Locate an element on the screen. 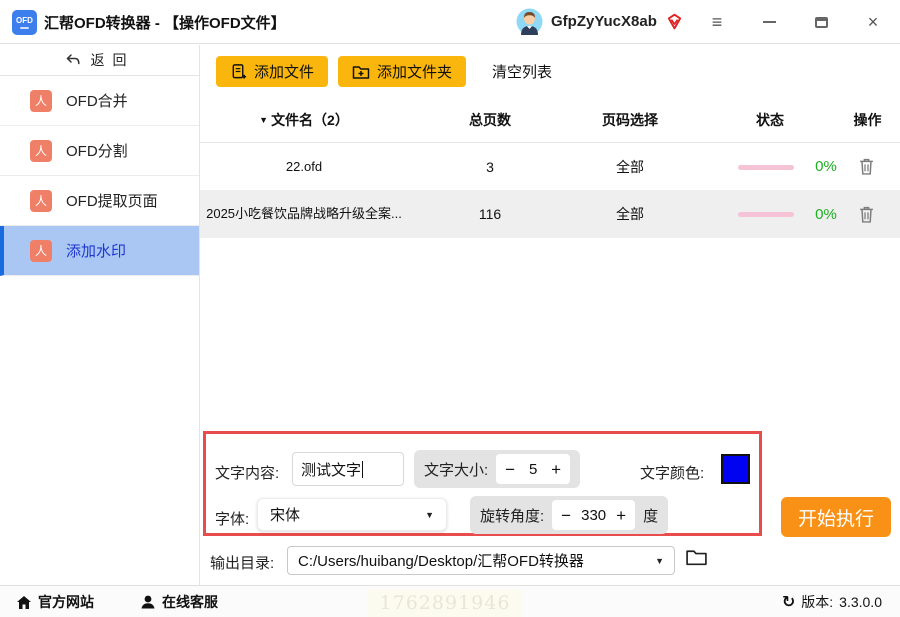 The height and width of the screenshot is (617, 900). angle-decrease-button: − is located at coordinates (566, 515).